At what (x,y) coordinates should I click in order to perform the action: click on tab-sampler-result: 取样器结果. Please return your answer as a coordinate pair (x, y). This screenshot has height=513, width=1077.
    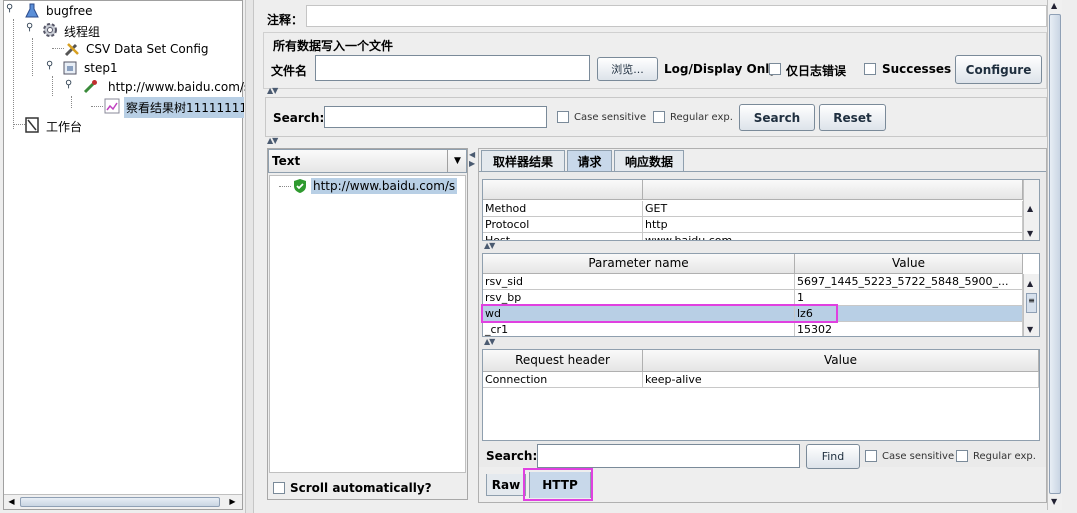
    Looking at the image, I should click on (523, 160).